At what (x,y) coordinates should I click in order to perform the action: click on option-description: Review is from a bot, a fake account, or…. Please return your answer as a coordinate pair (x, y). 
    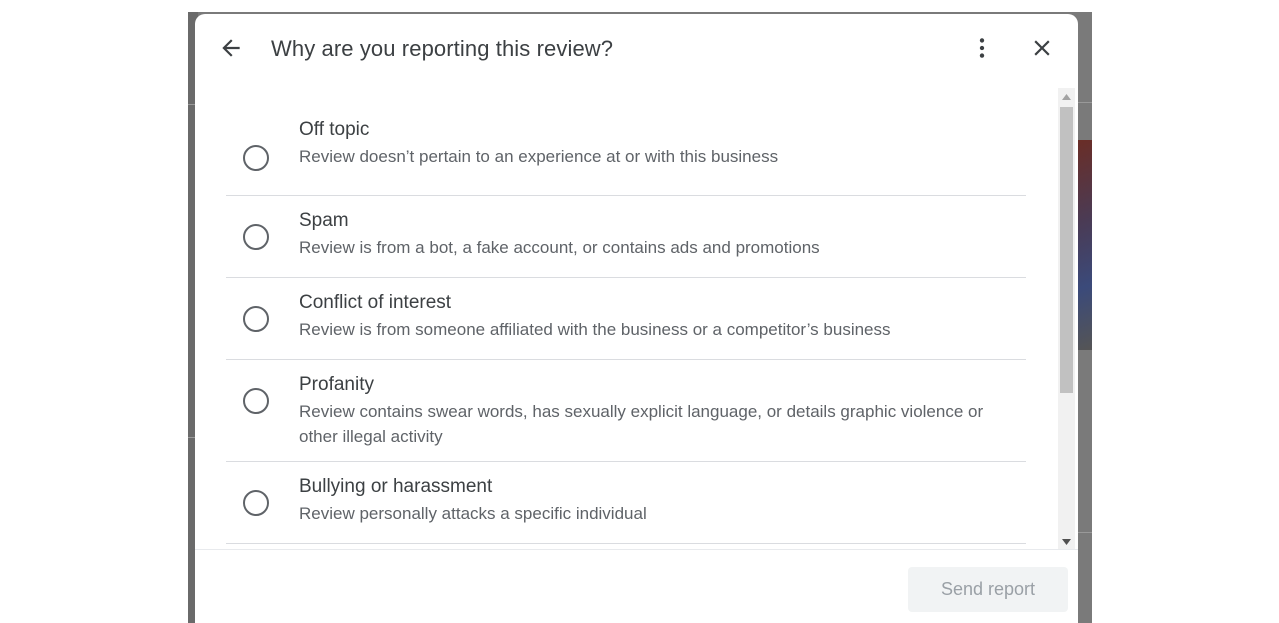
    Looking at the image, I should click on (559, 247).